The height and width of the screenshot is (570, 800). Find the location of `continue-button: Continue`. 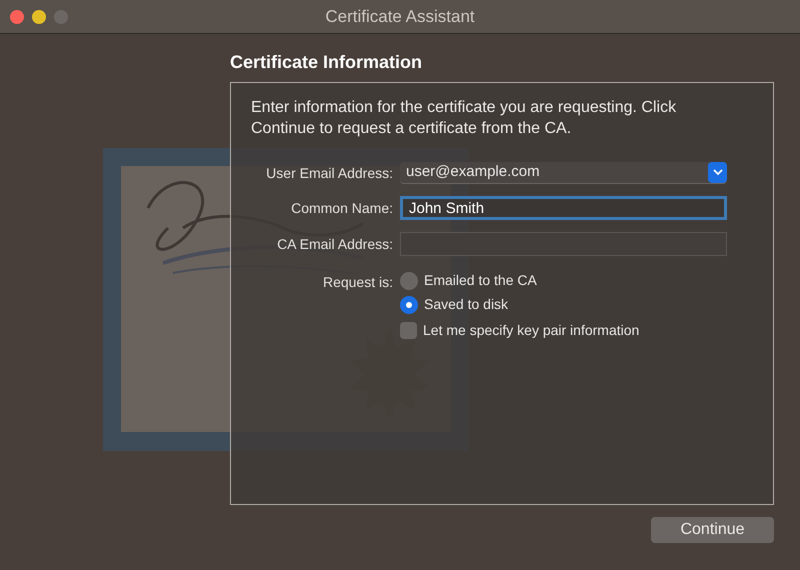

continue-button: Continue is located at coordinates (712, 530).